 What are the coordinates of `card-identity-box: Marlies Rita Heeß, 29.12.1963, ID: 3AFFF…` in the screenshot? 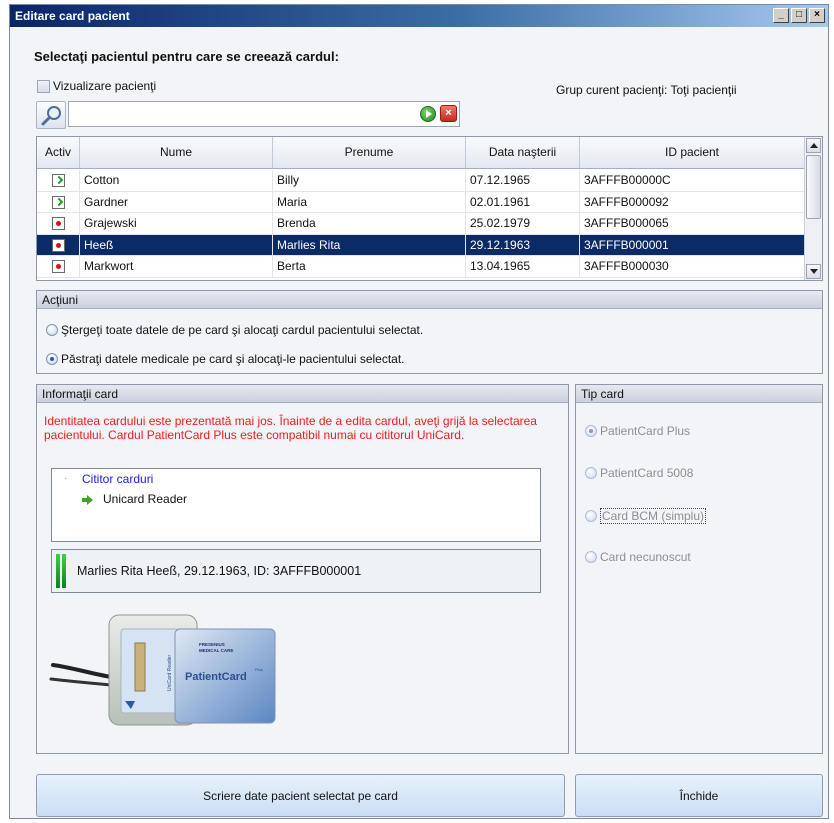 It's located at (296, 571).